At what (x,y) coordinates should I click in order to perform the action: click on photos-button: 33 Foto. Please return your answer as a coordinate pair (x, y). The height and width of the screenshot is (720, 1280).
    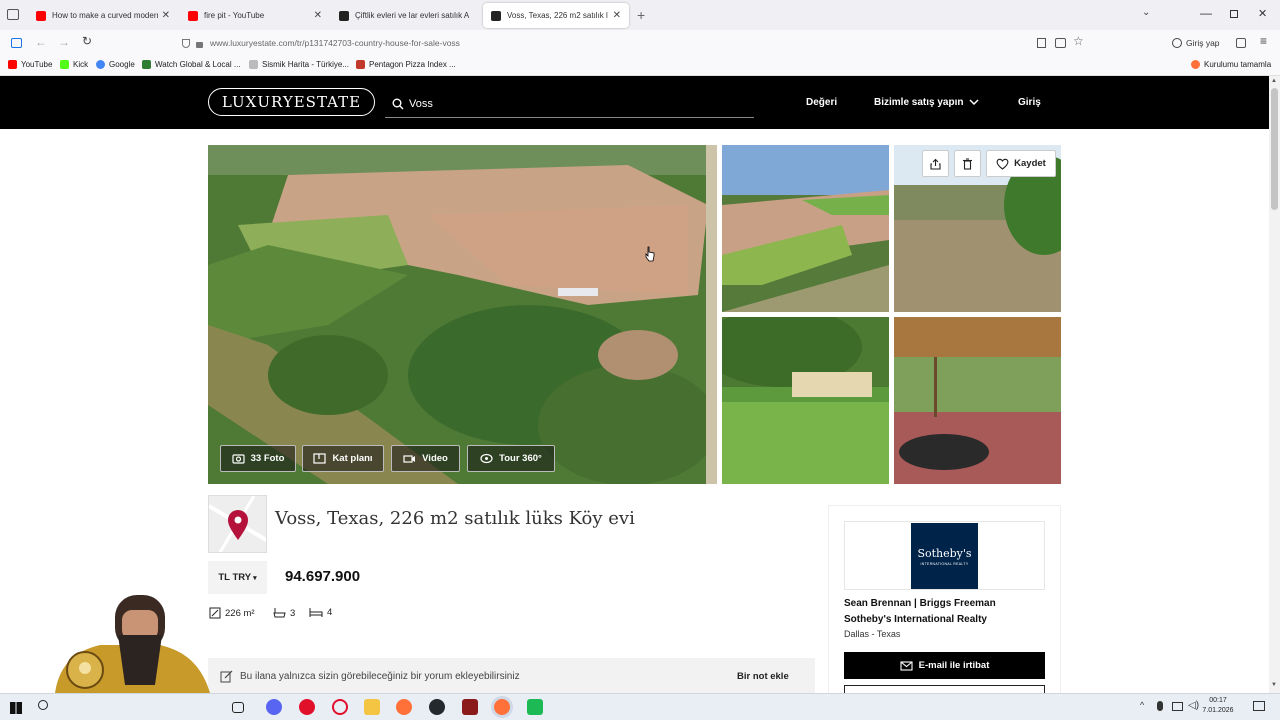
    Looking at the image, I should click on (258, 458).